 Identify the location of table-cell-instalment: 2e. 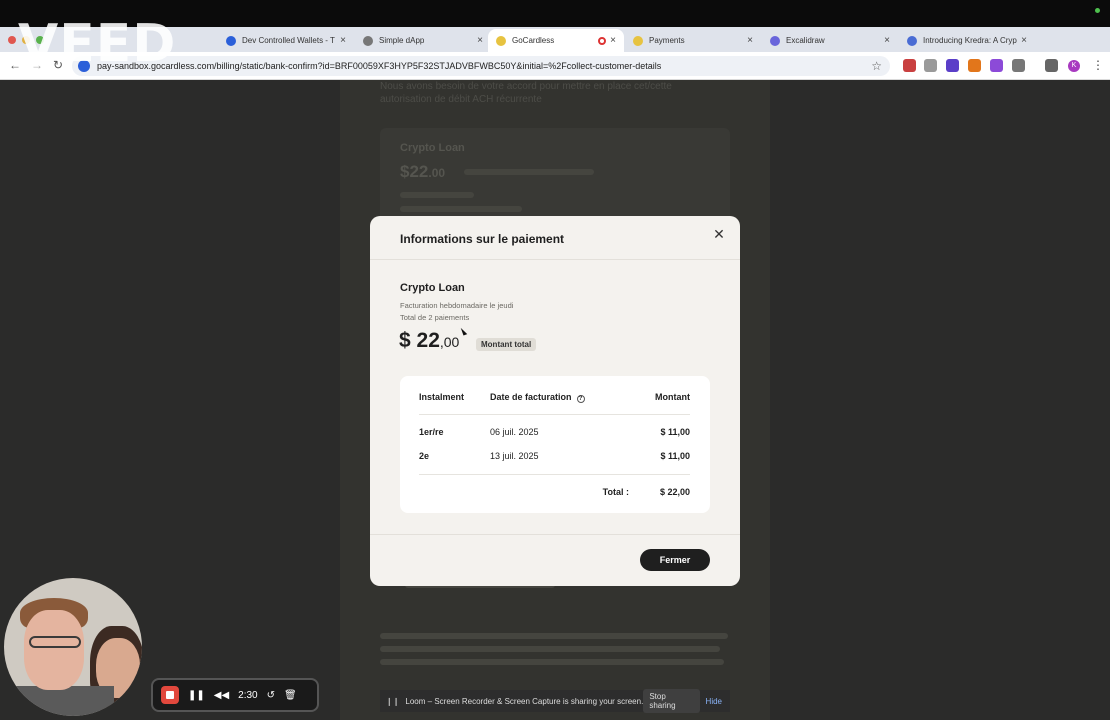
(424, 456).